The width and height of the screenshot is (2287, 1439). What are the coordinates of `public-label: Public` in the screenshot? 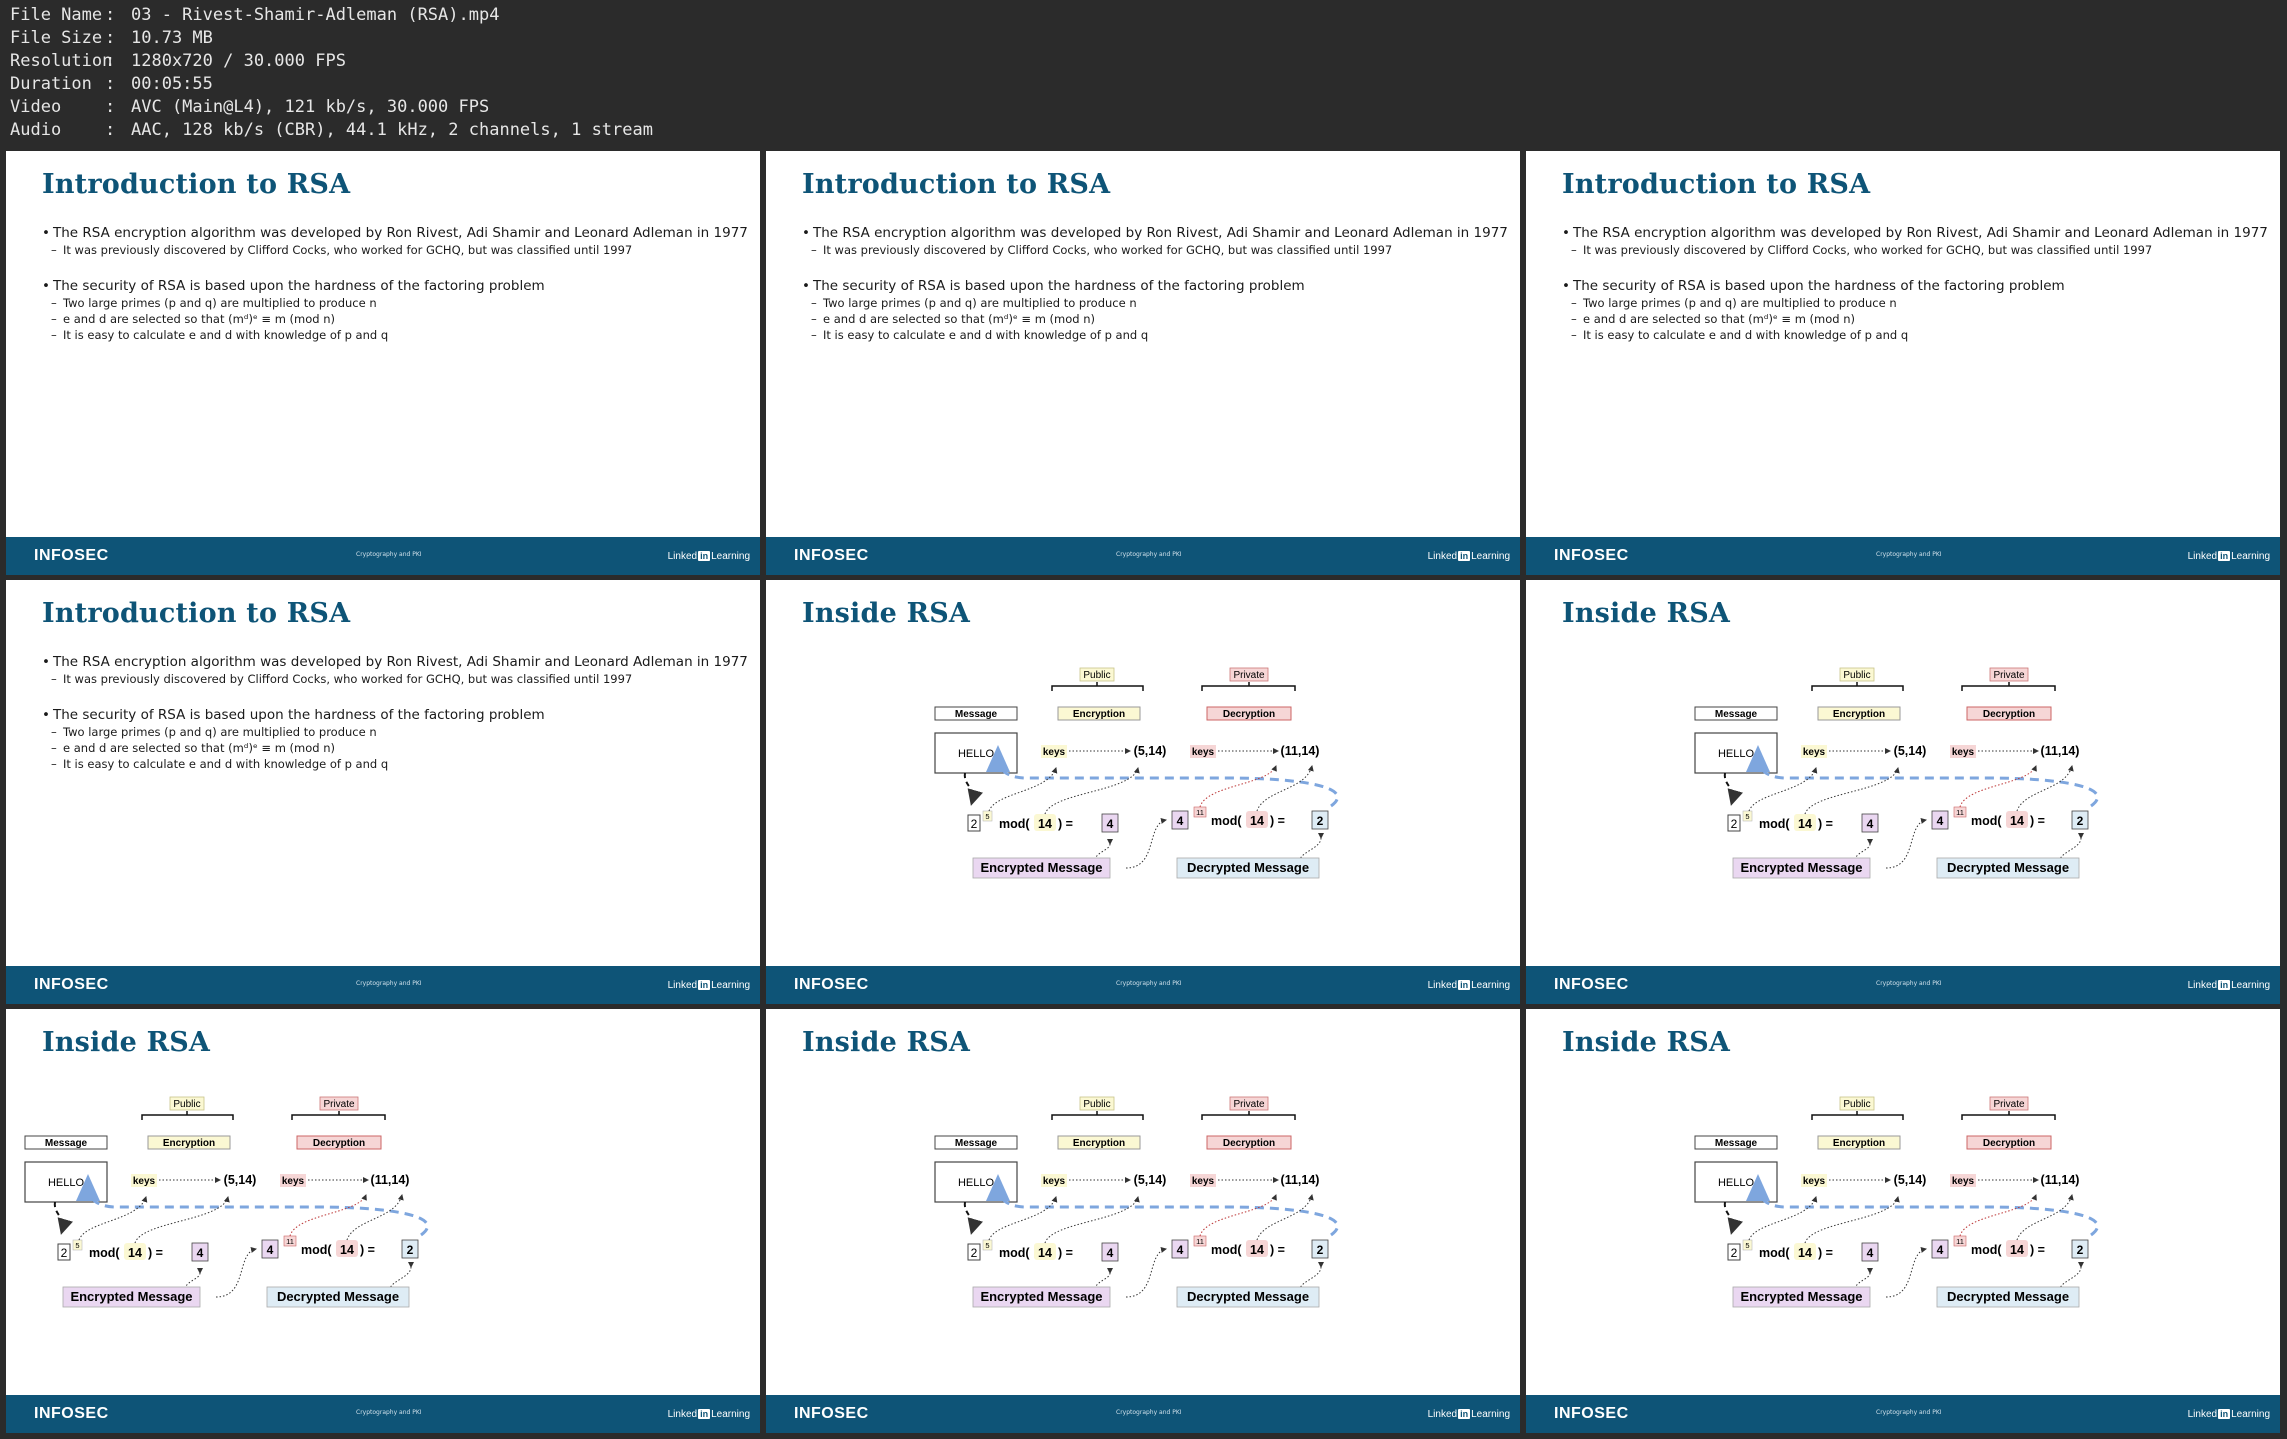 It's located at (1096, 675).